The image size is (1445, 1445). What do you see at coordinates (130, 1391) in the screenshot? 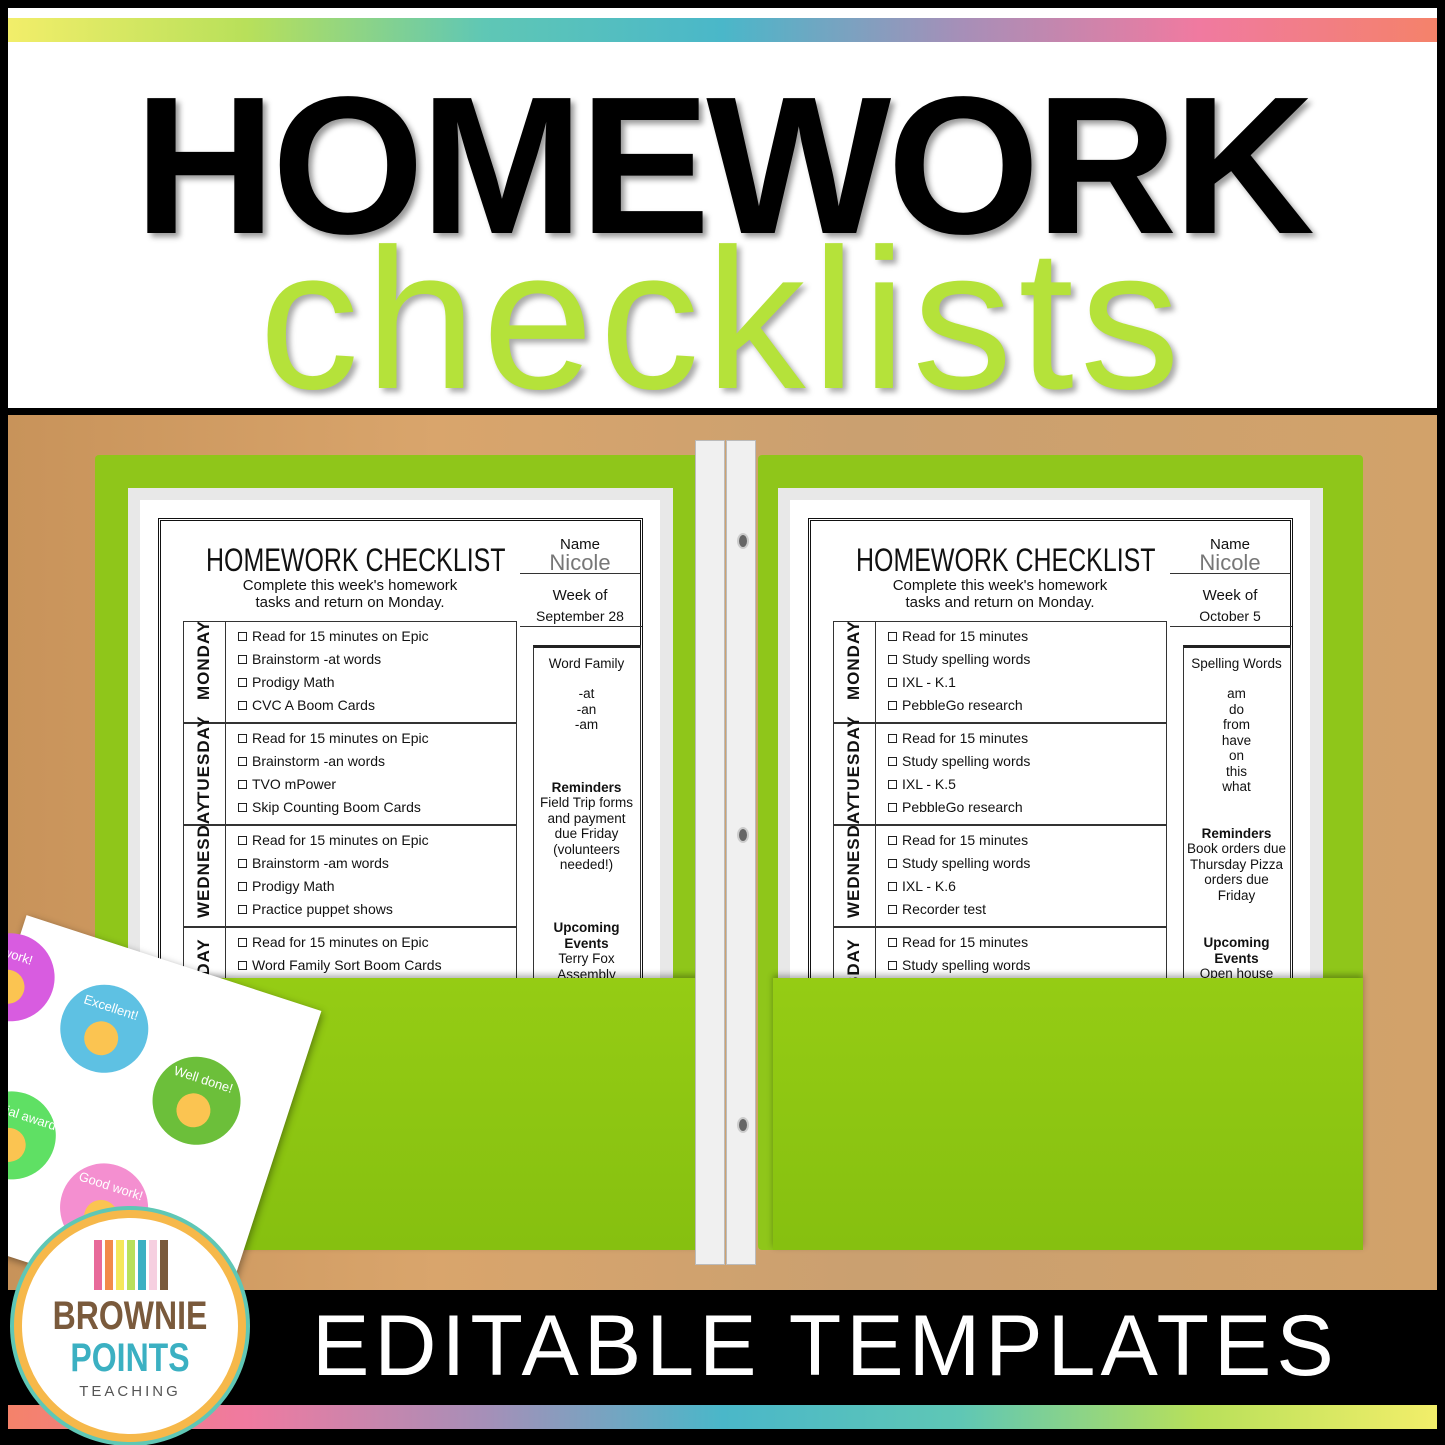
I see `logo-teaching: TEACHING` at bounding box center [130, 1391].